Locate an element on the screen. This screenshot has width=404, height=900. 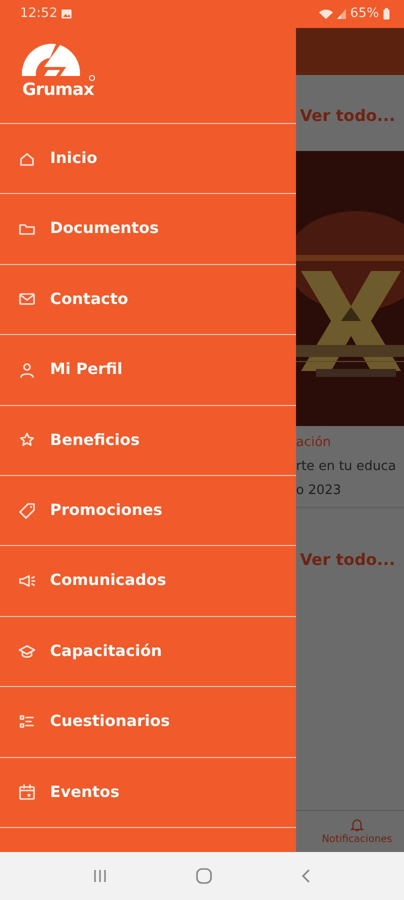
menu-item: Capacitación is located at coordinates (148, 652).